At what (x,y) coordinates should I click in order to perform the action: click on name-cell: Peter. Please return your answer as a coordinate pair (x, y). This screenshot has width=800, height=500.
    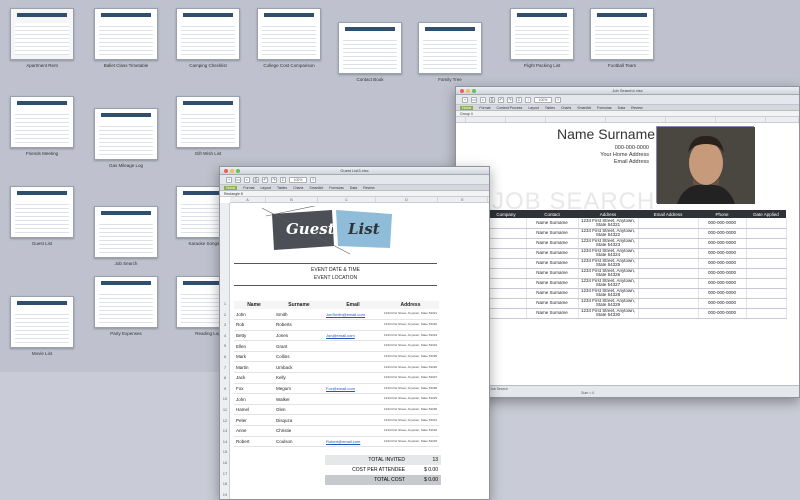
    Looking at the image, I should click on (254, 420).